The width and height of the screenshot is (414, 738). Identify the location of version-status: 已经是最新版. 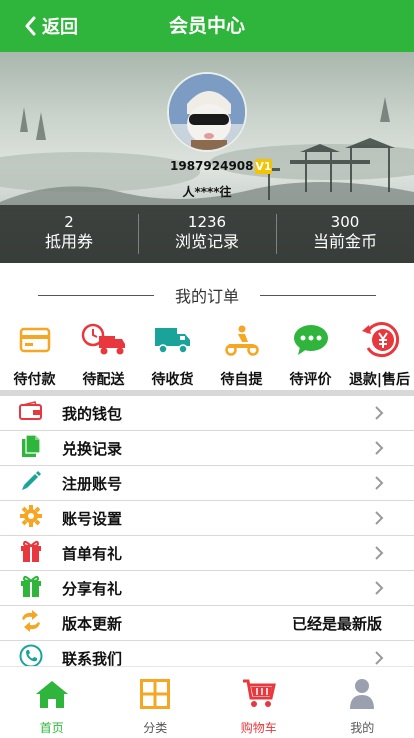
(336, 623).